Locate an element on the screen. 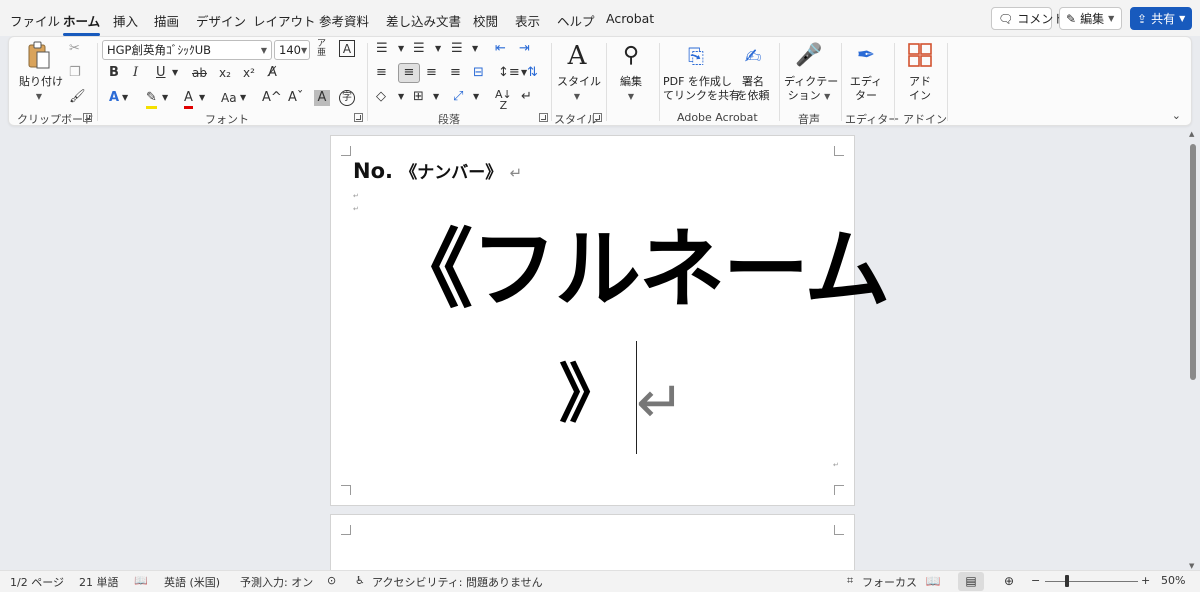 This screenshot has width=1200, height=592. scroll-down-icon: ▼ is located at coordinates (1191, 566).